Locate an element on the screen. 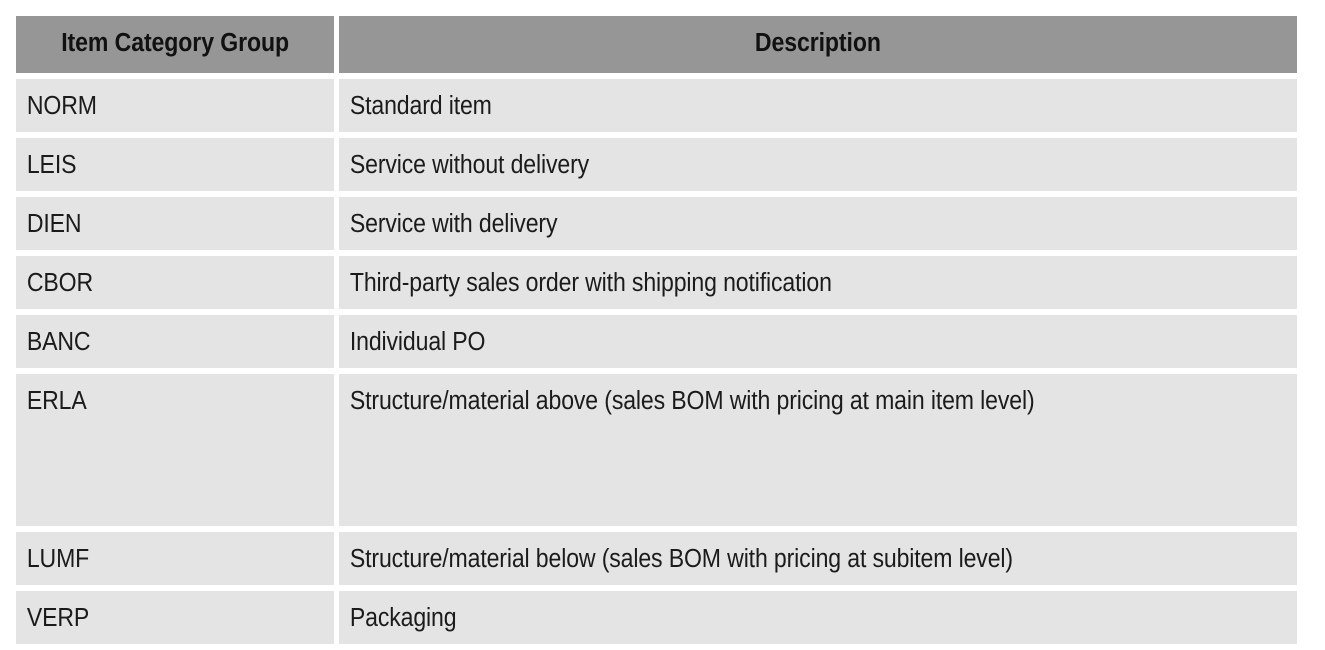 This screenshot has height=650, width=1325. cell-value-code: DIEN is located at coordinates (175, 223).